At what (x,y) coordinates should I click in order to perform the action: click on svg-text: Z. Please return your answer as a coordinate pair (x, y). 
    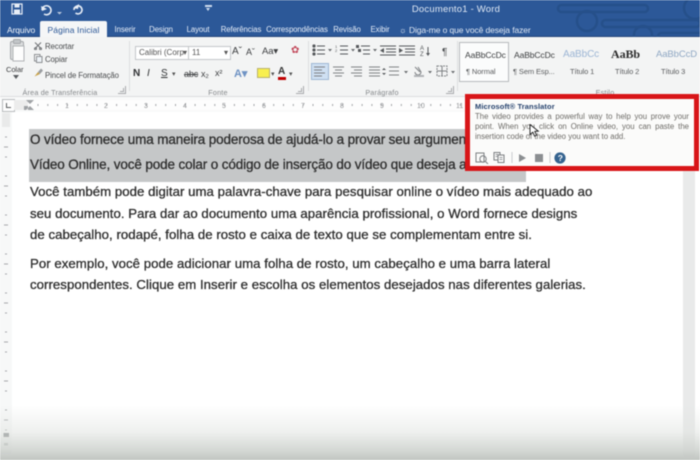
    Looking at the image, I should click on (422, 55).